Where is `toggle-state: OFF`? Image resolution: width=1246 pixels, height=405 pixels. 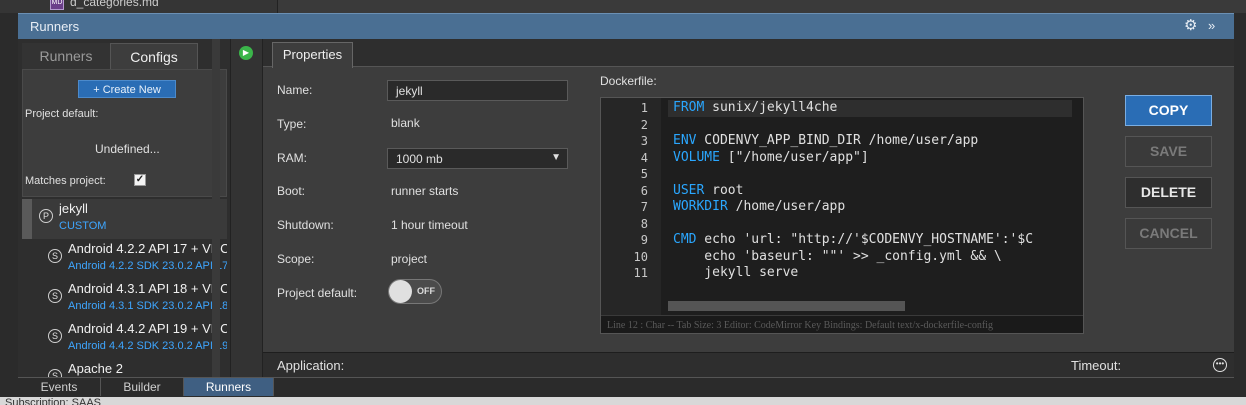 toggle-state: OFF is located at coordinates (426, 291).